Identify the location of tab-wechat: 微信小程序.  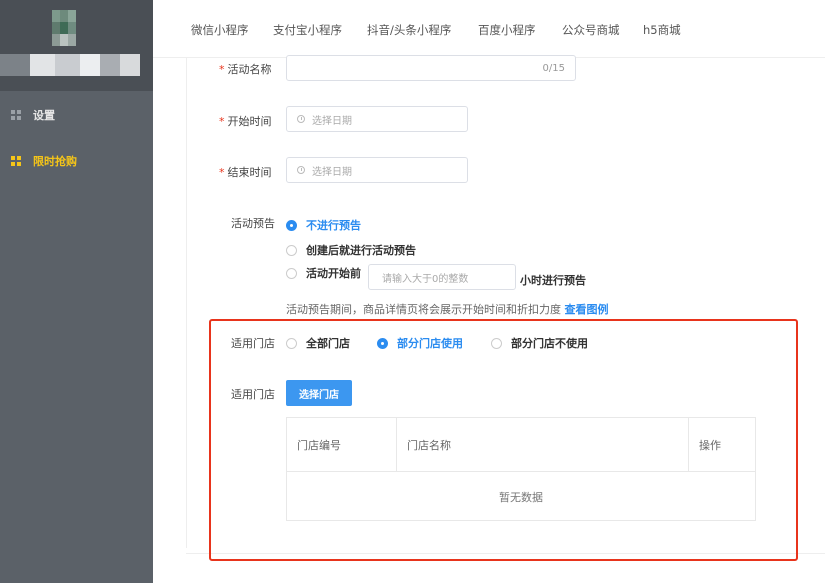
(220, 30).